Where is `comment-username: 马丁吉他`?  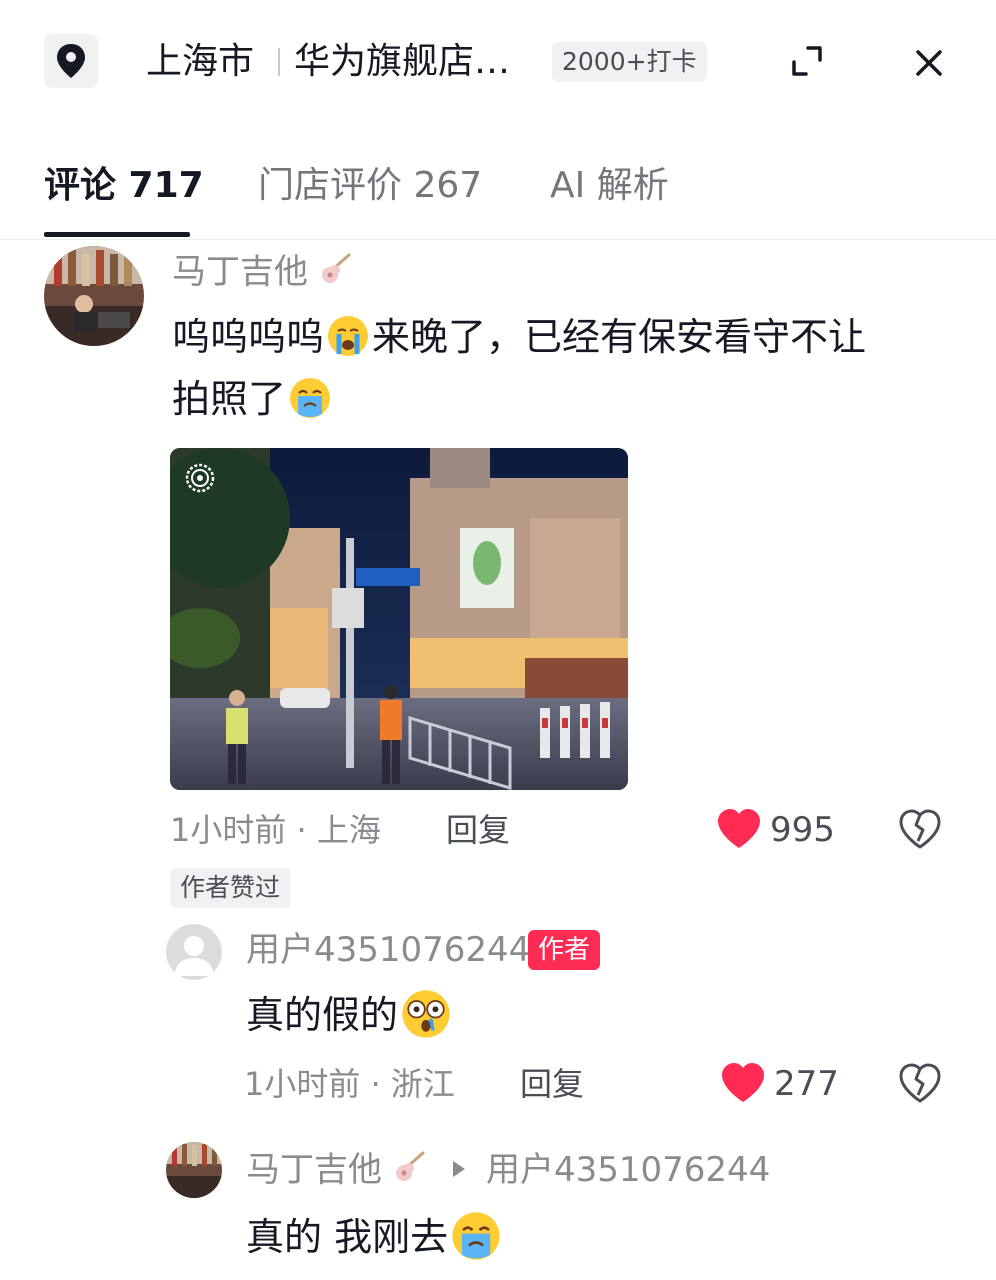 comment-username: 马丁吉他 is located at coordinates (263, 272).